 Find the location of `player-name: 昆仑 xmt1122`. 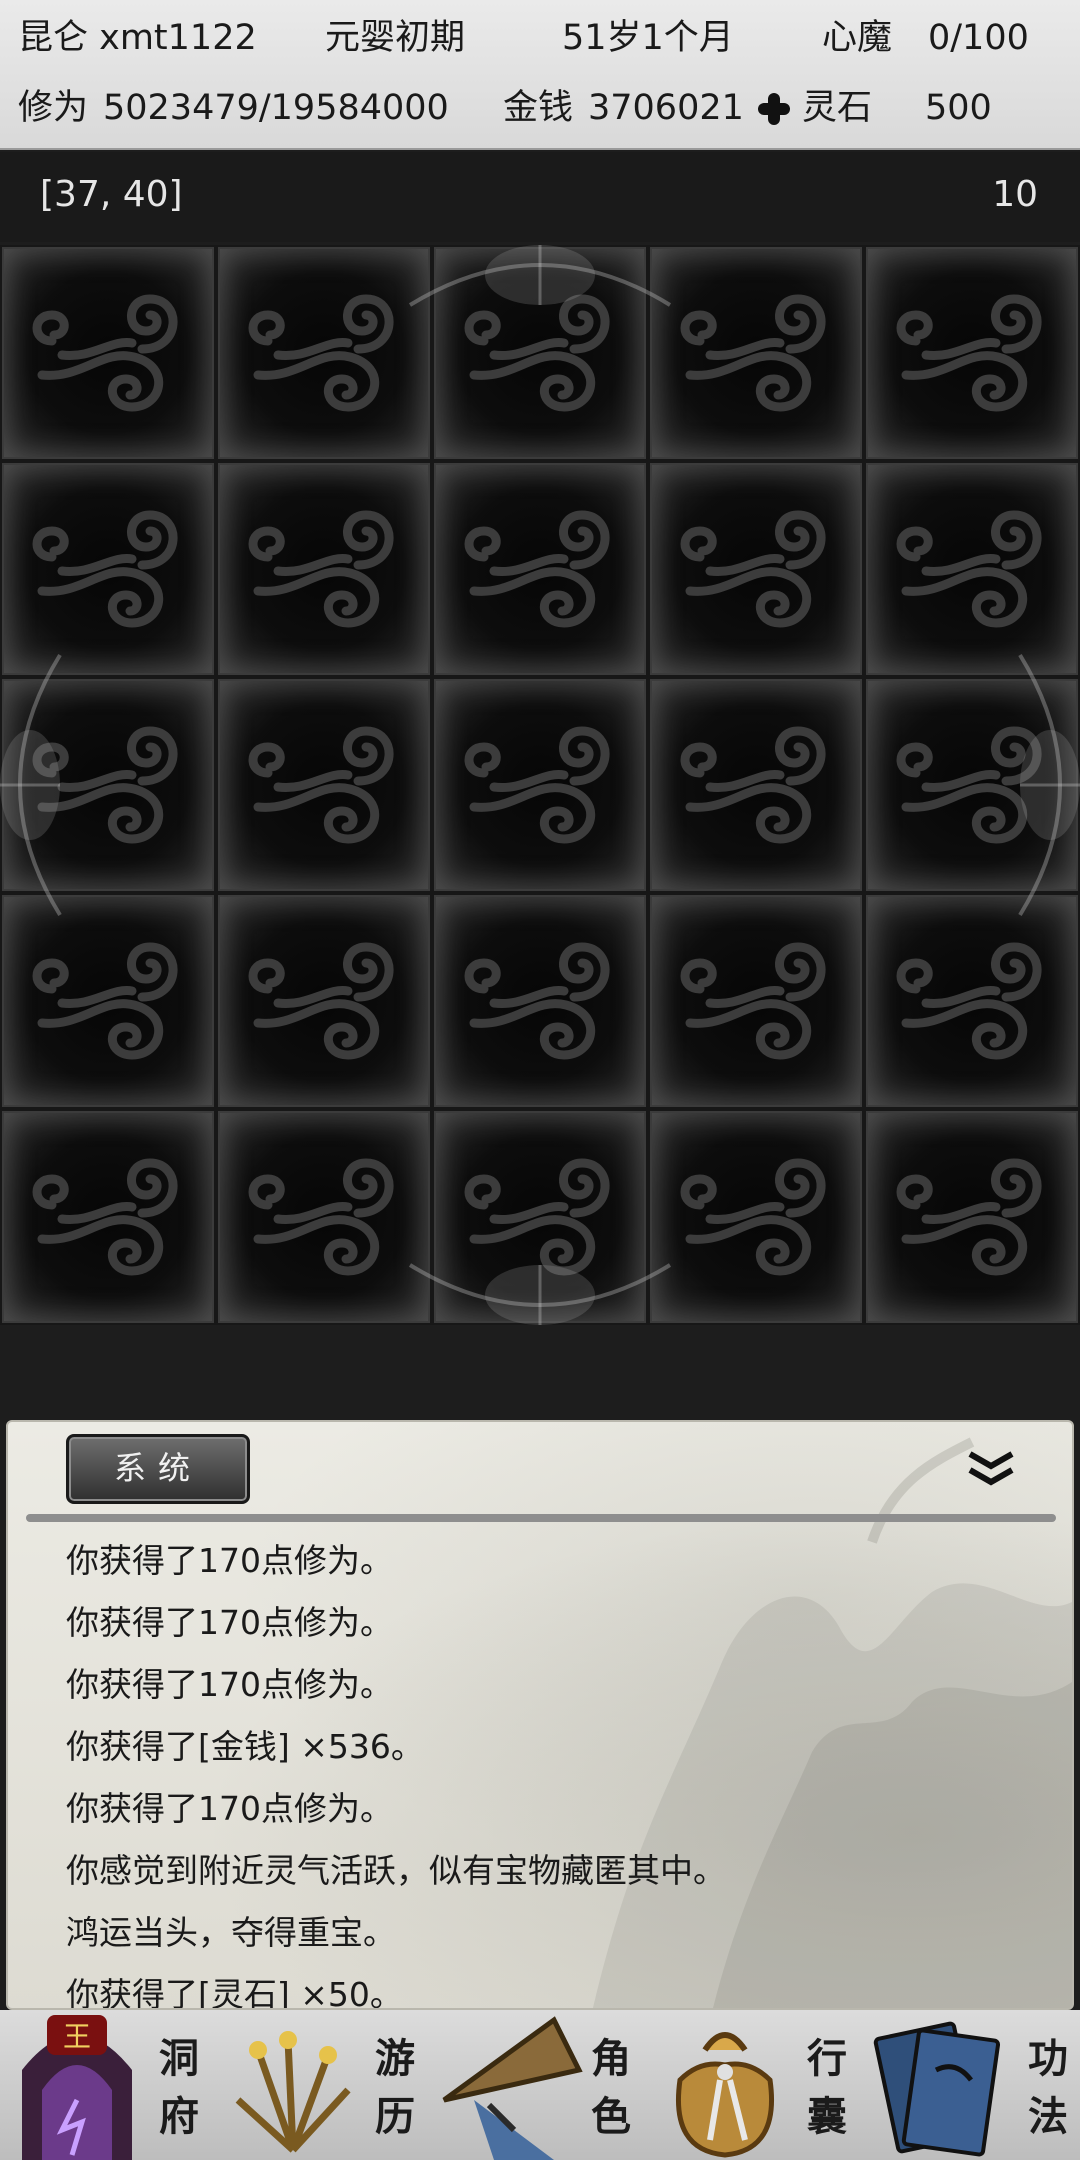

player-name: 昆仑 xmt1122 is located at coordinates (137, 38).